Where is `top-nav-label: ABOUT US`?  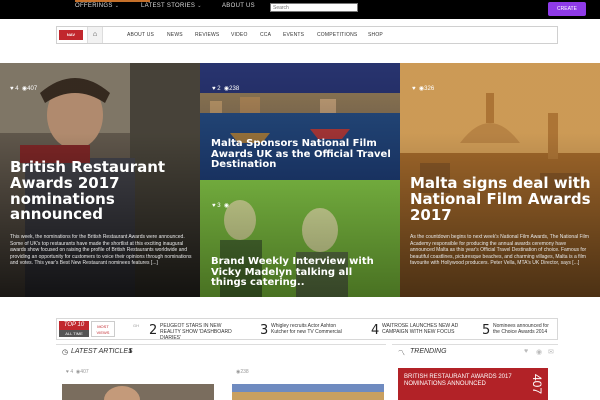 top-nav-label: ABOUT US is located at coordinates (238, 6).